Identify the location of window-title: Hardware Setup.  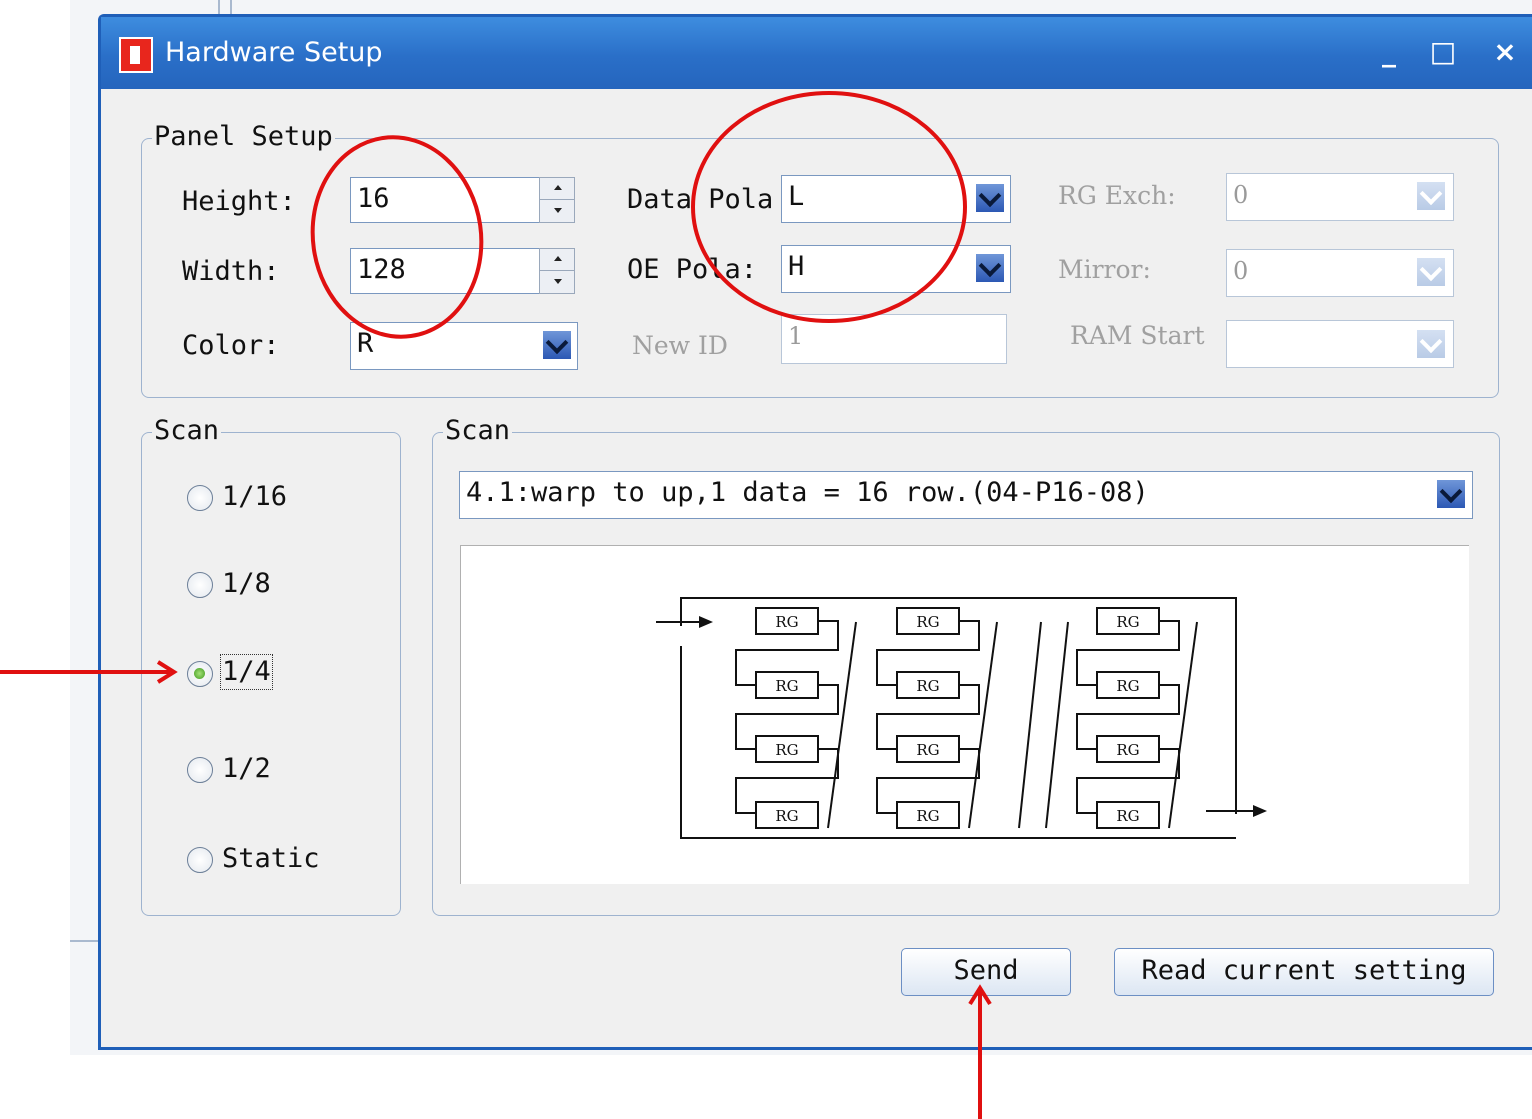
(274, 52).